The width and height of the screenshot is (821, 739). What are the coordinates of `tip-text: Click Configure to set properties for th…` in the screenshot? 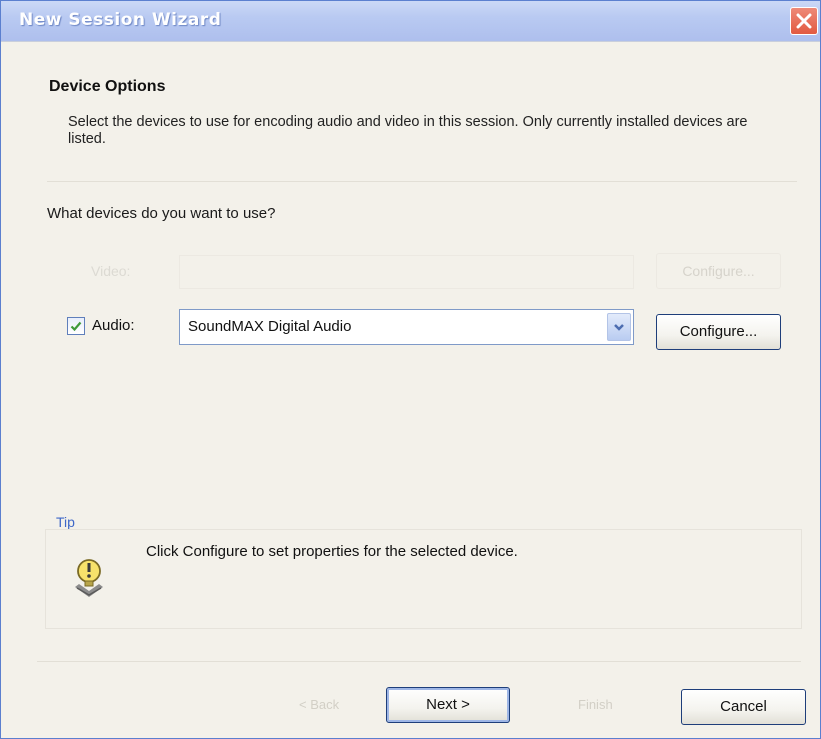 It's located at (332, 551).